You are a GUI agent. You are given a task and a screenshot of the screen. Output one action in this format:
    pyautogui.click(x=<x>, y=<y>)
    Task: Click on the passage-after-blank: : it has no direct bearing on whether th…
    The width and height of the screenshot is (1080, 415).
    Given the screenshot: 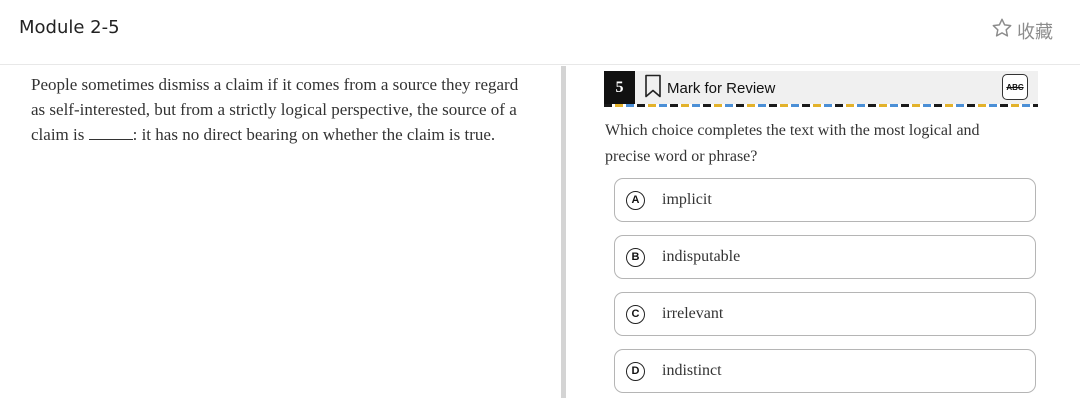 What is the action you would take?
    pyautogui.click(x=314, y=134)
    